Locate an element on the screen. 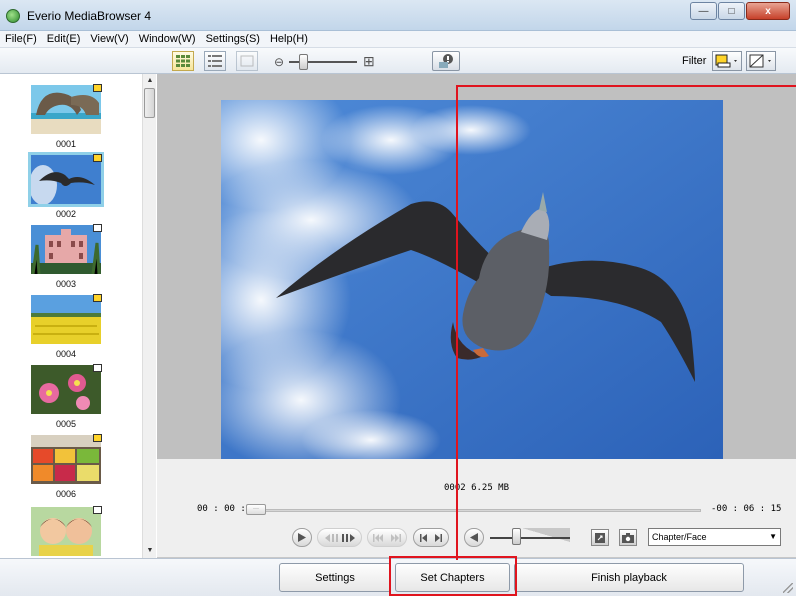 This screenshot has height=596, width=796. info-button is located at coordinates (446, 61).